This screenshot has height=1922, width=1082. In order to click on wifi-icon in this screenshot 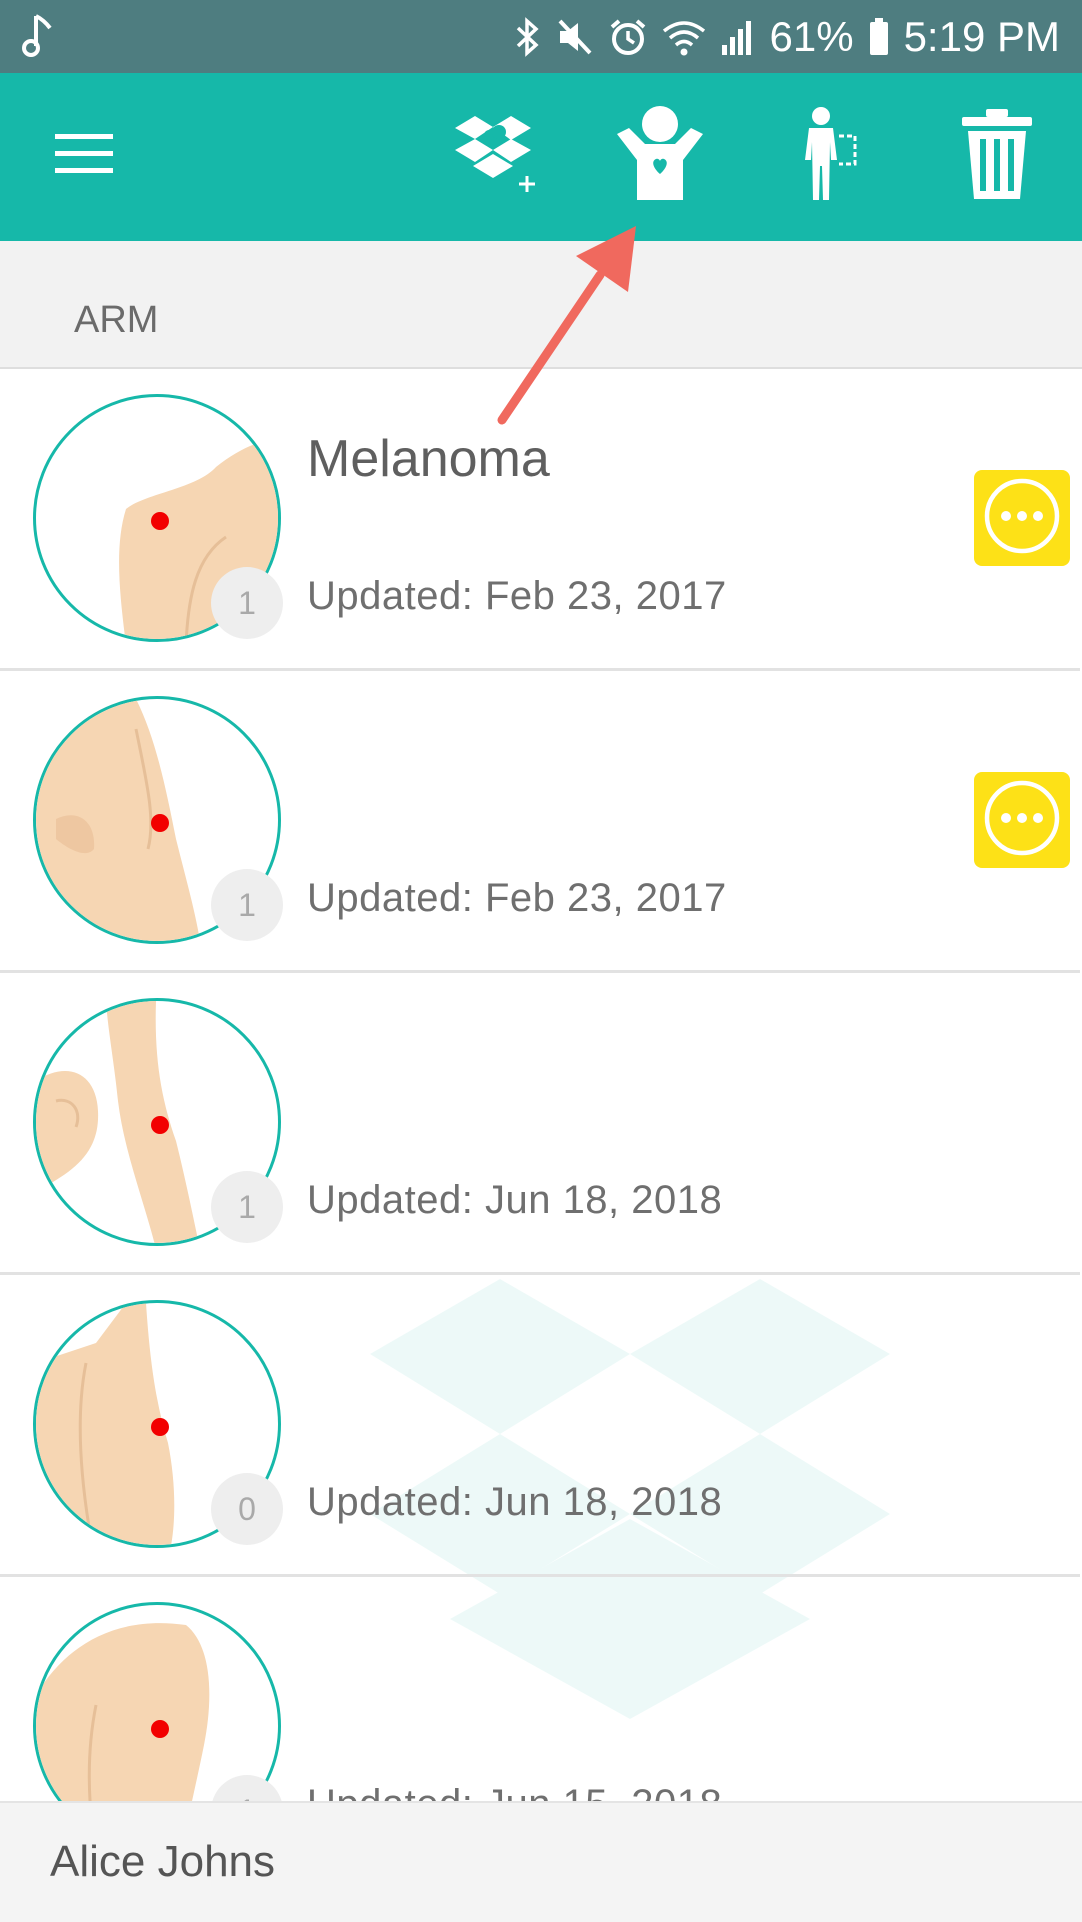, I will do `click(684, 37)`.